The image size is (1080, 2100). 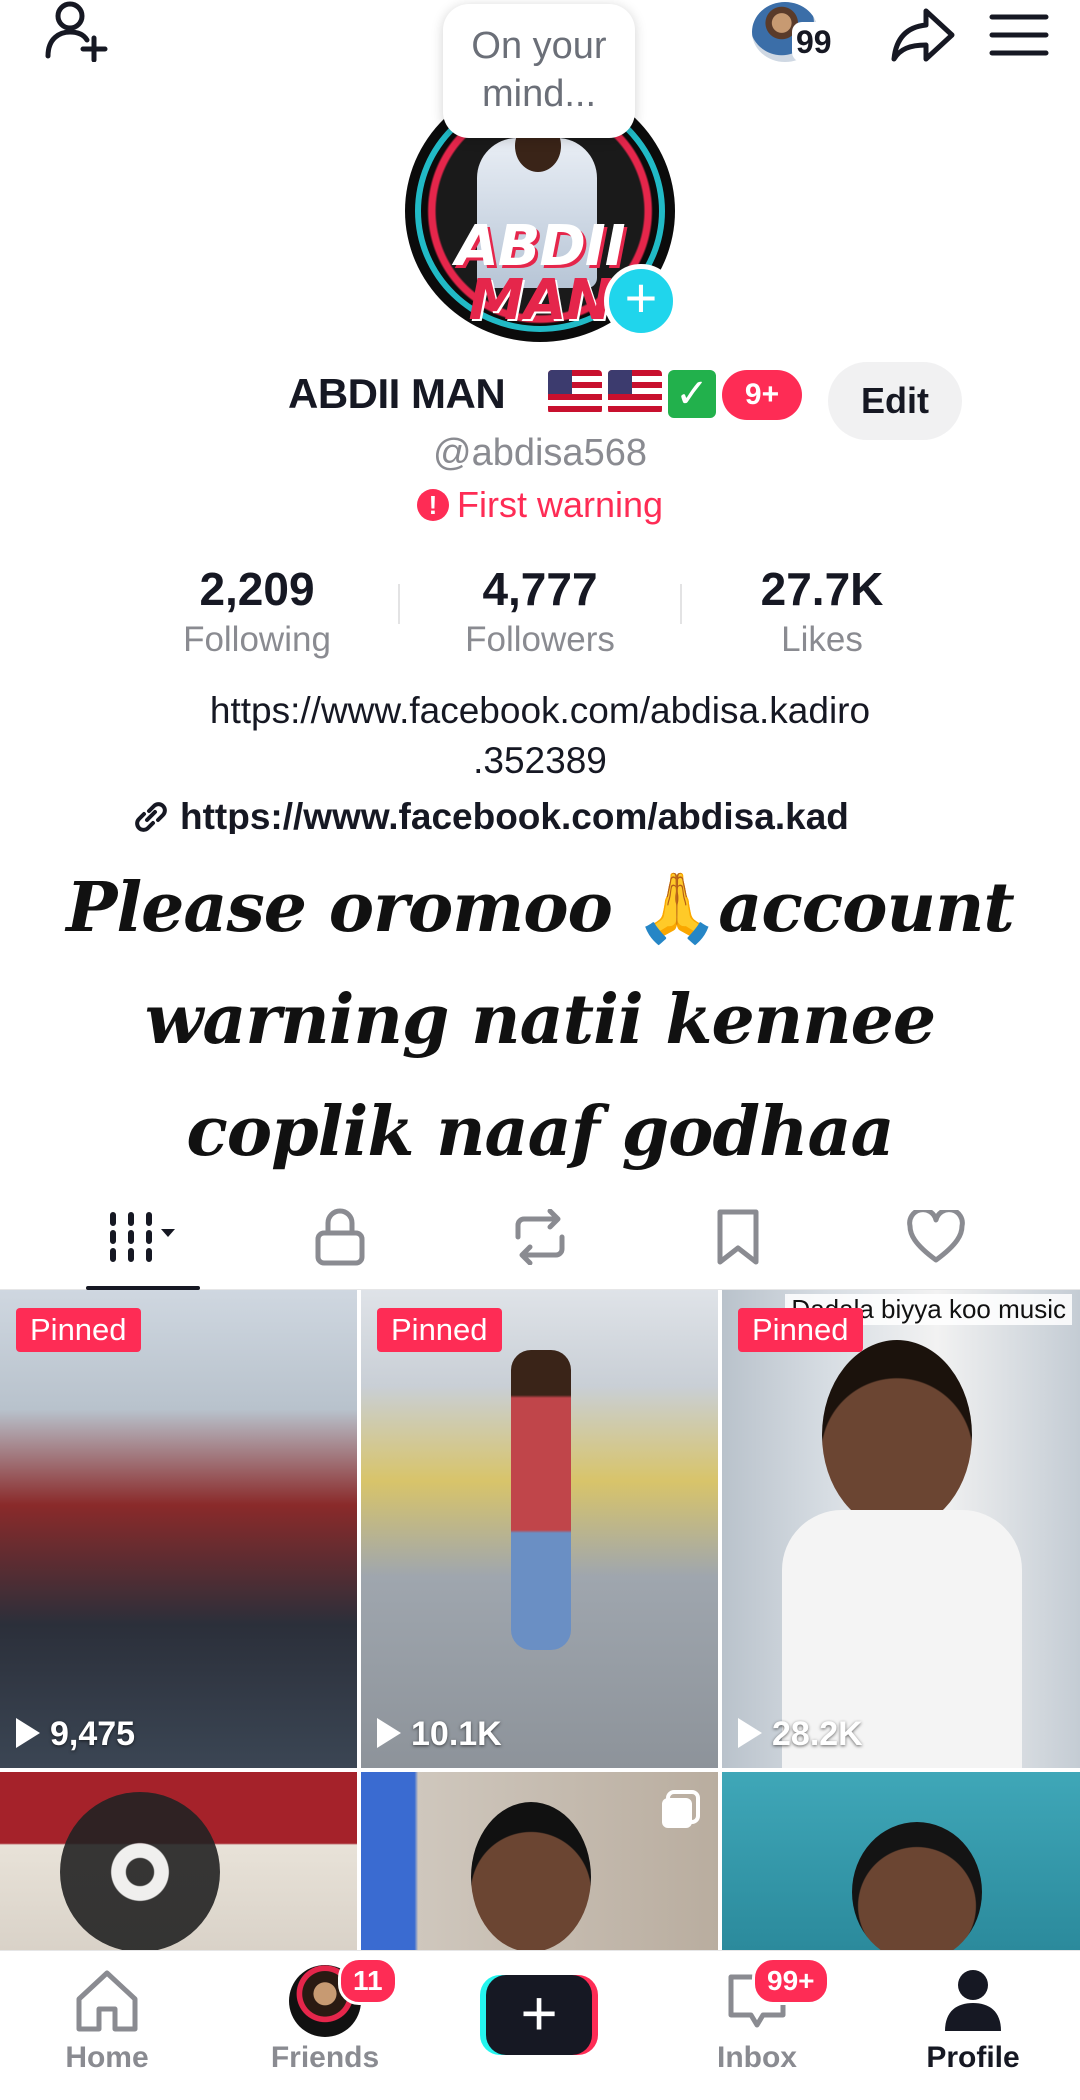 I want to click on friends-badge: 11, so click(x=368, y=1981).